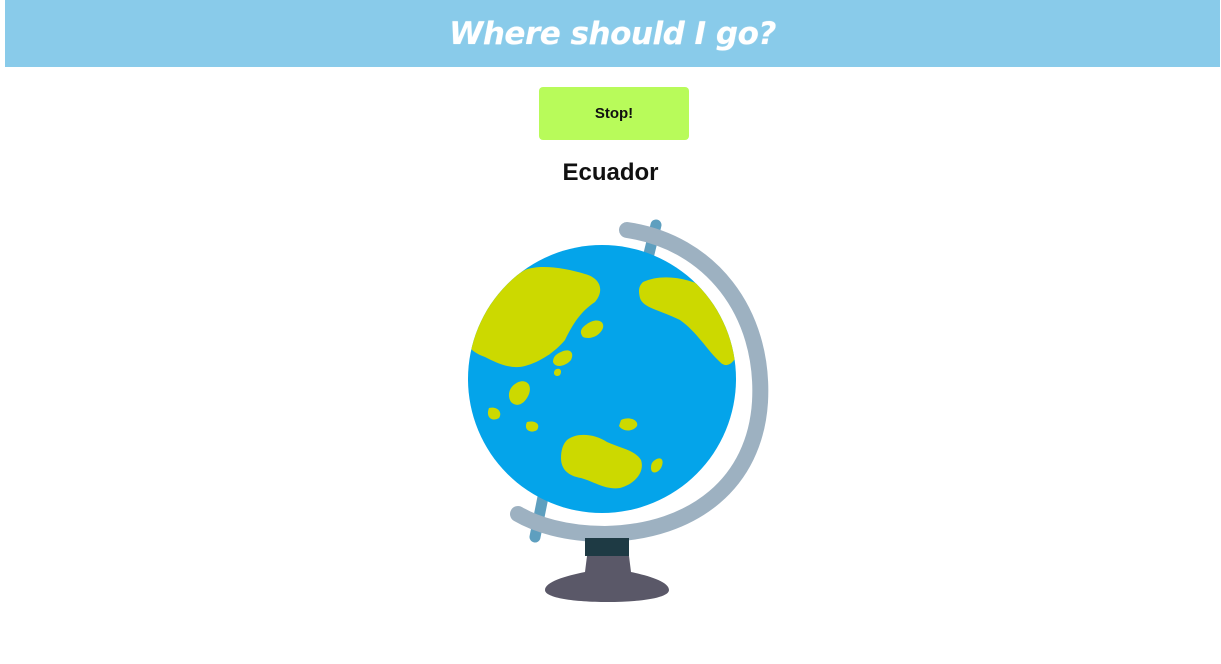 The height and width of the screenshot is (664, 1221). I want to click on page-title: Where should I go?, so click(612, 33).